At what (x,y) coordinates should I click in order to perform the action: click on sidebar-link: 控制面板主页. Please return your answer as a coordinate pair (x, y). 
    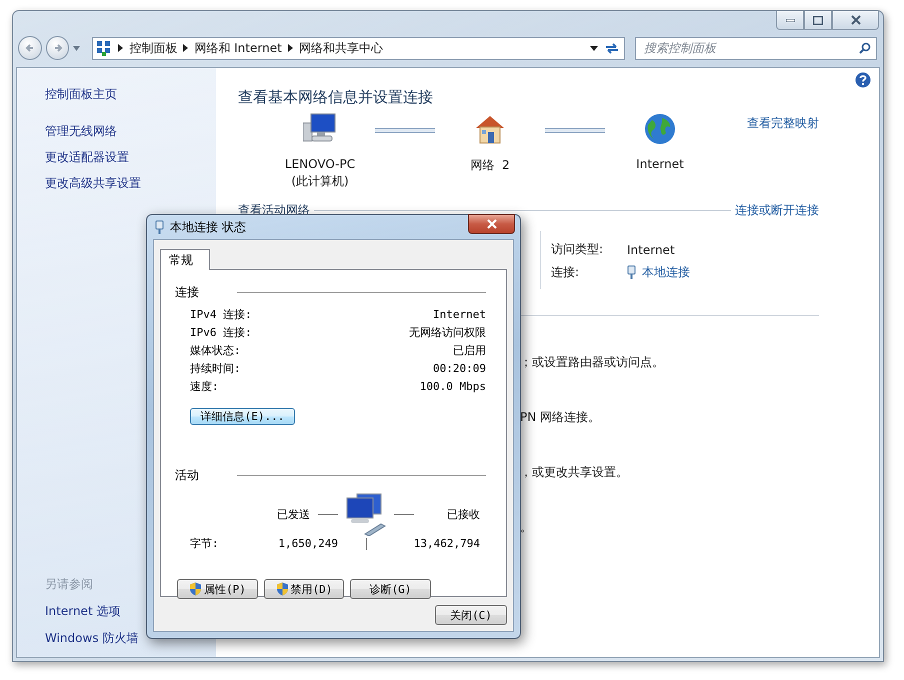
    Looking at the image, I should click on (81, 94).